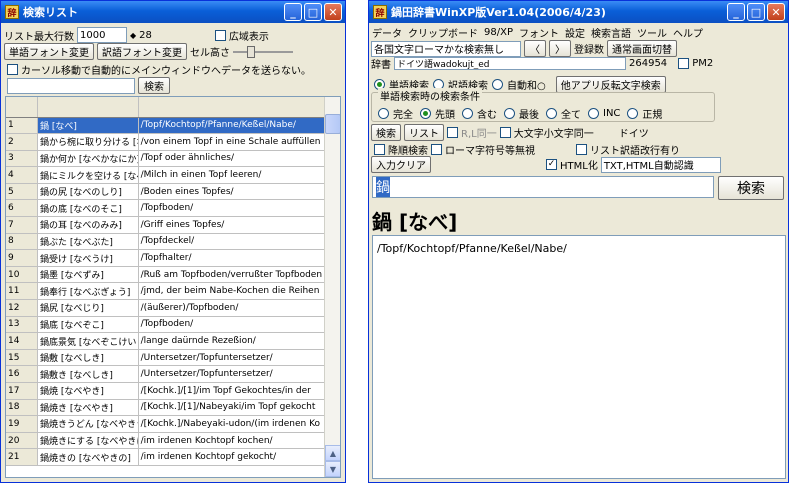  Describe the element at coordinates (575, 32) in the screenshot. I see `menu-item: 設定` at that location.